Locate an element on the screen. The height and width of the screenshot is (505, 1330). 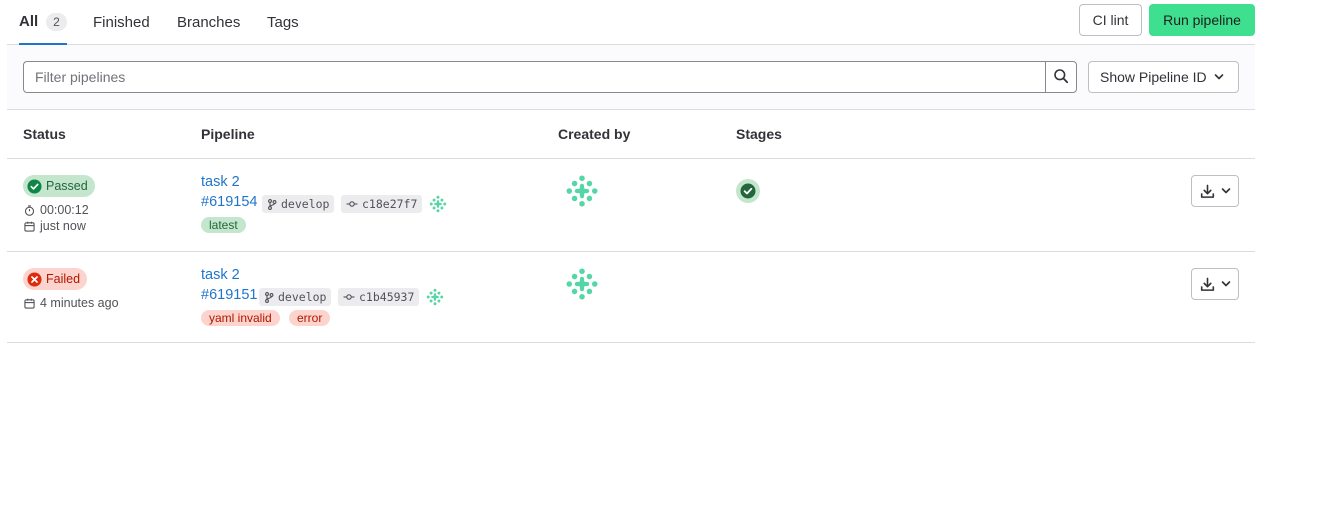
label-yaml-invalid: yaml invalid is located at coordinates (240, 318).